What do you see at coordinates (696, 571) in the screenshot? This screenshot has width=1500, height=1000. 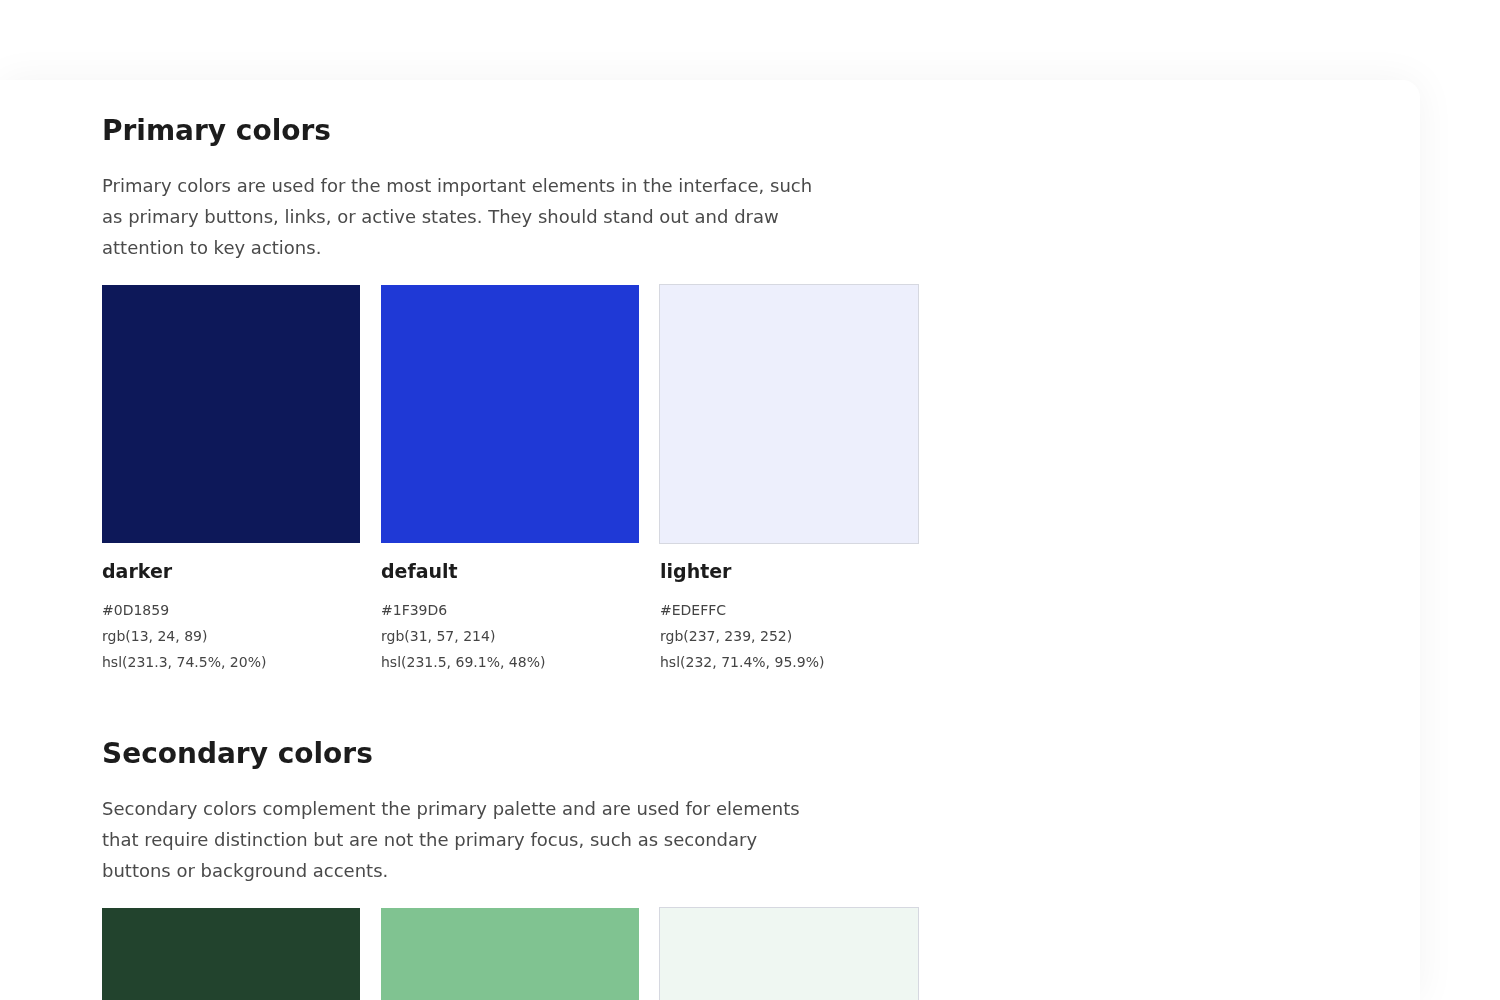 I see `swatch-name: lighter` at bounding box center [696, 571].